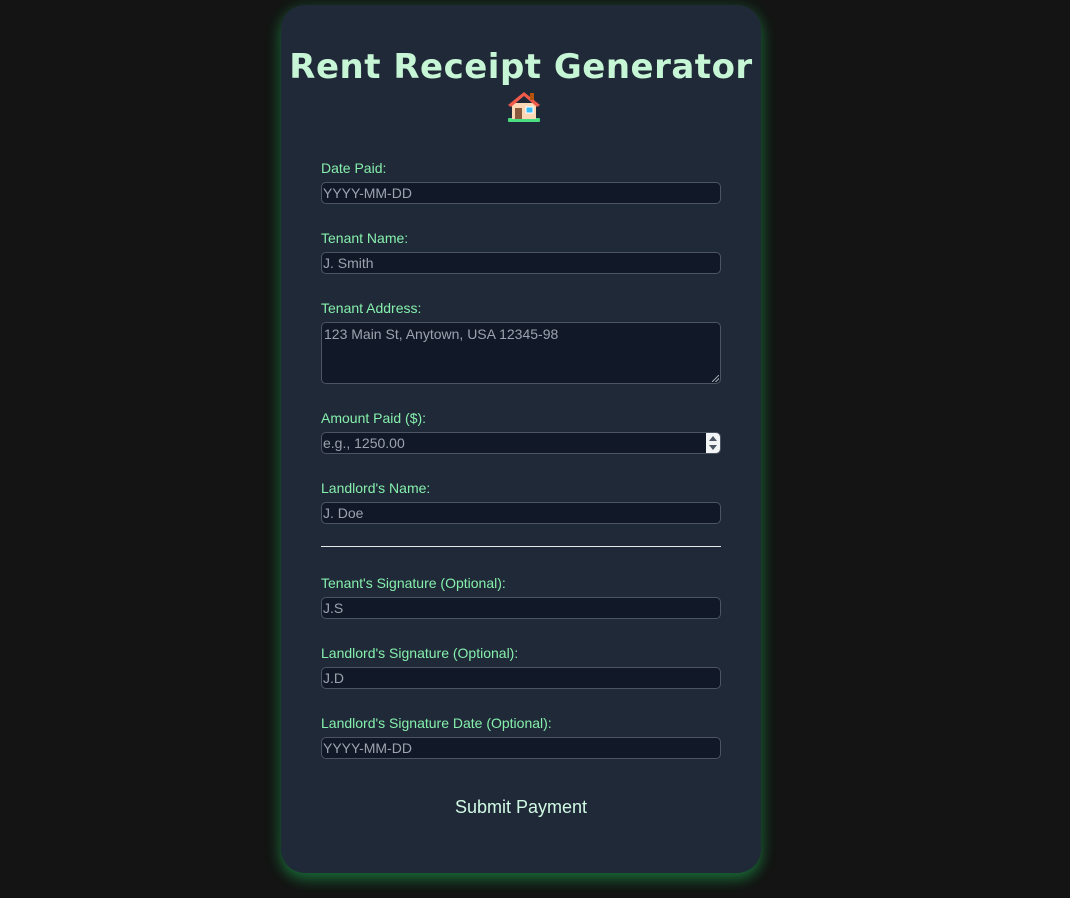 The height and width of the screenshot is (898, 1070). I want to click on landlord-signature-date-input, so click(521, 748).